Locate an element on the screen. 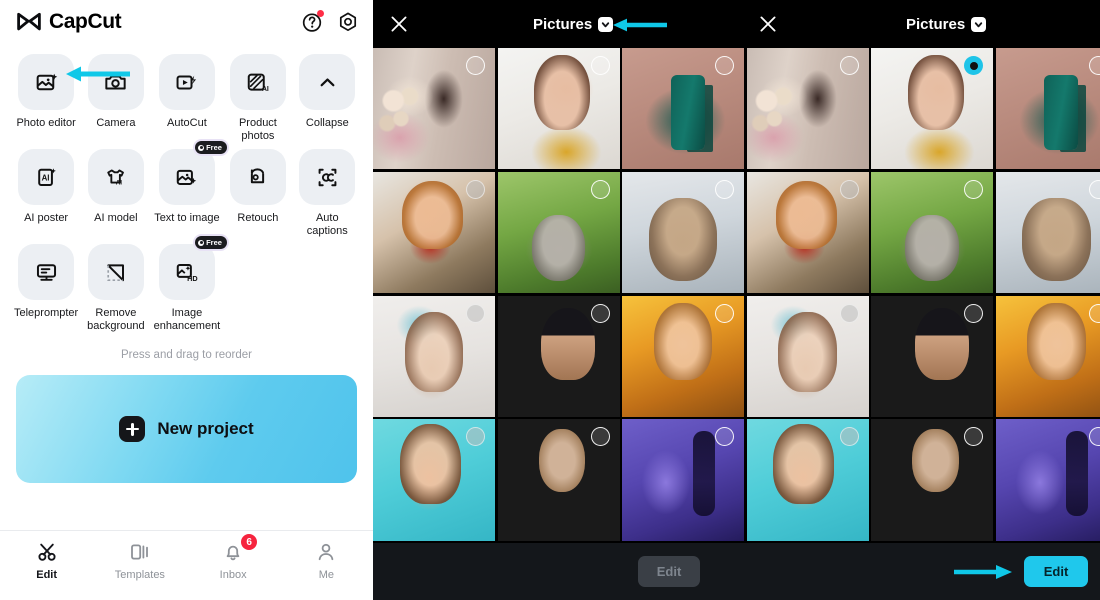 The image size is (1100, 600). notification-dot is located at coordinates (320, 13).